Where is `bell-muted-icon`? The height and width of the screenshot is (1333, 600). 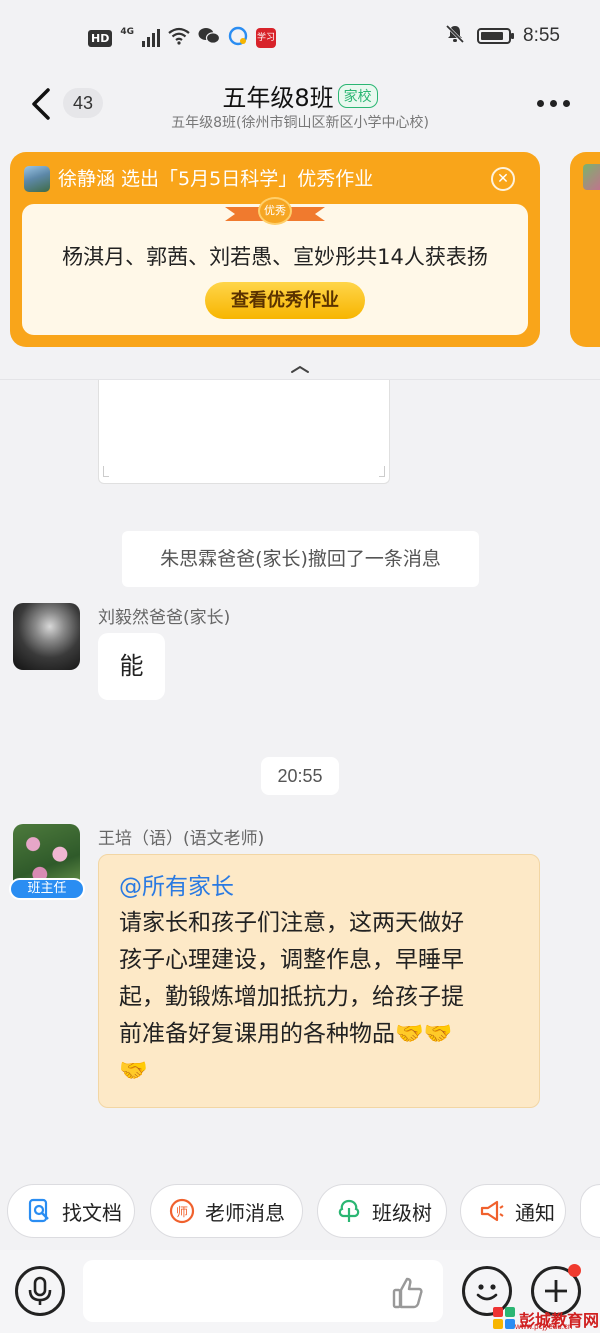 bell-muted-icon is located at coordinates (455, 36).